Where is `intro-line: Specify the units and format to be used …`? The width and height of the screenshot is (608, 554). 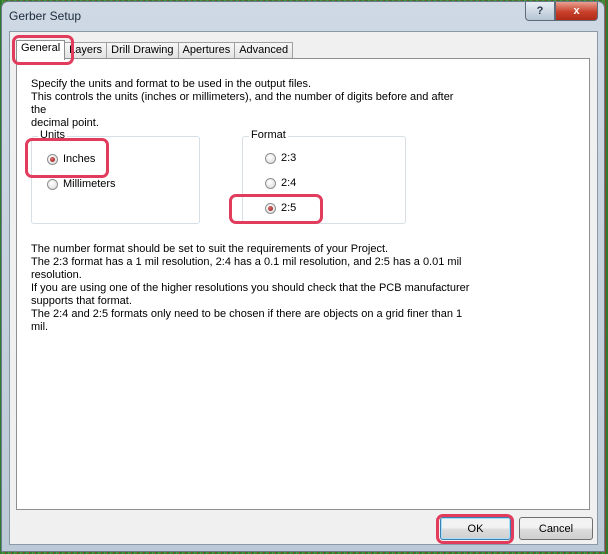 intro-line: Specify the units and format to be used … is located at coordinates (171, 84).